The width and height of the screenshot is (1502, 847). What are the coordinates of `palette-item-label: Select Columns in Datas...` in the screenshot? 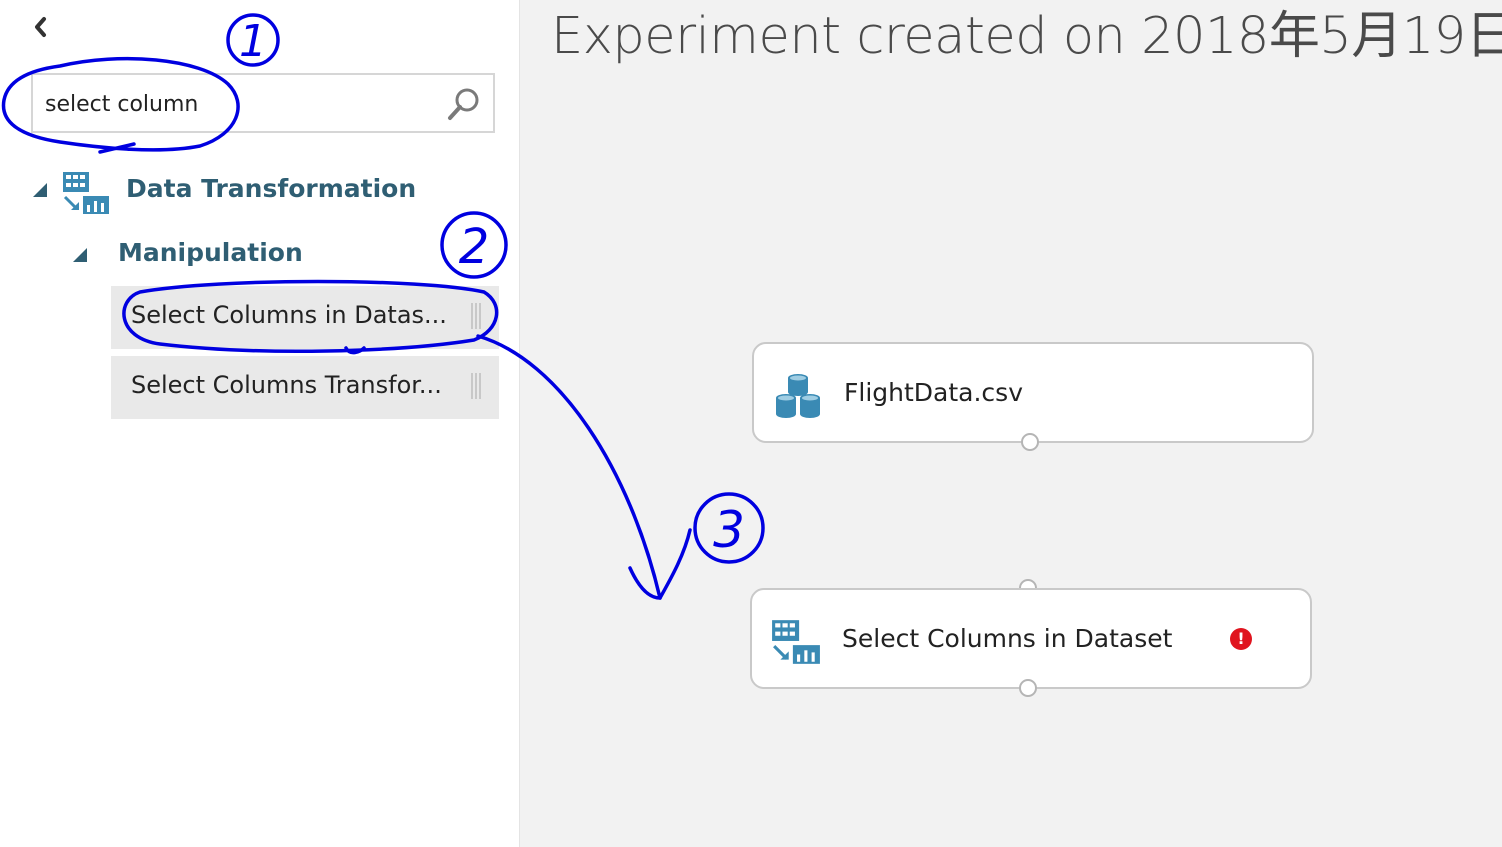 It's located at (289, 315).